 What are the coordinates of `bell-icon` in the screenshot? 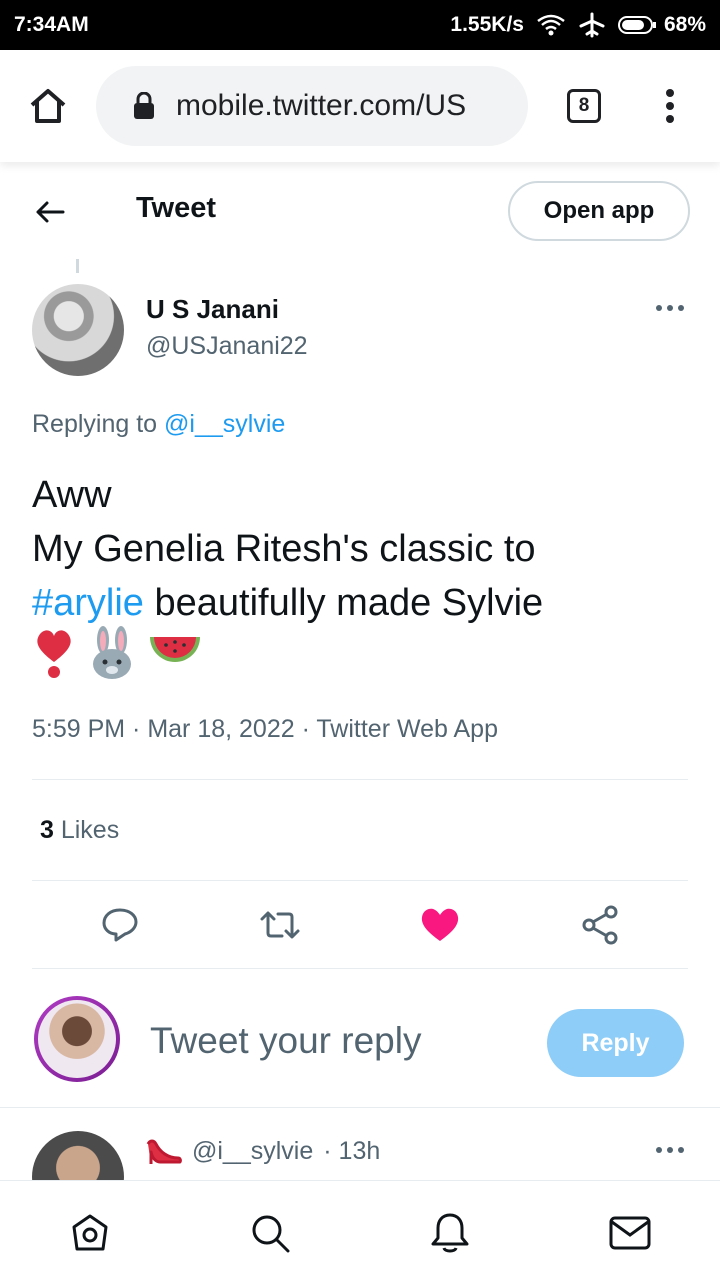 It's located at (450, 1233).